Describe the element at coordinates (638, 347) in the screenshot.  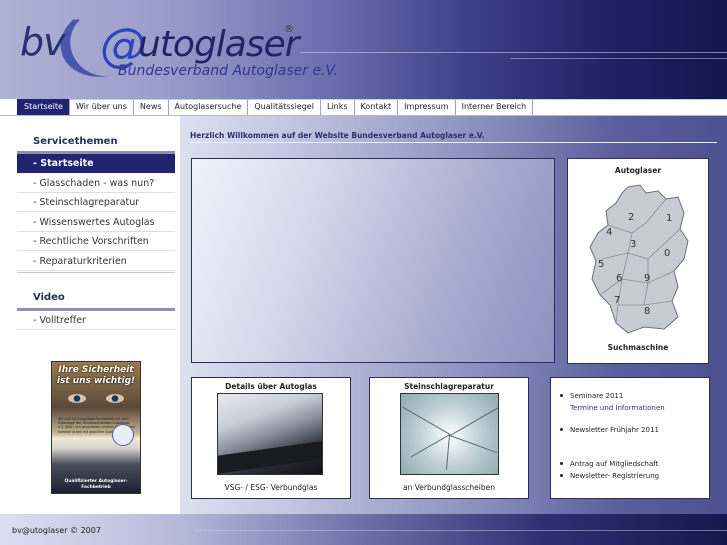
I see `map-box-caption: Suchmaschine` at that location.